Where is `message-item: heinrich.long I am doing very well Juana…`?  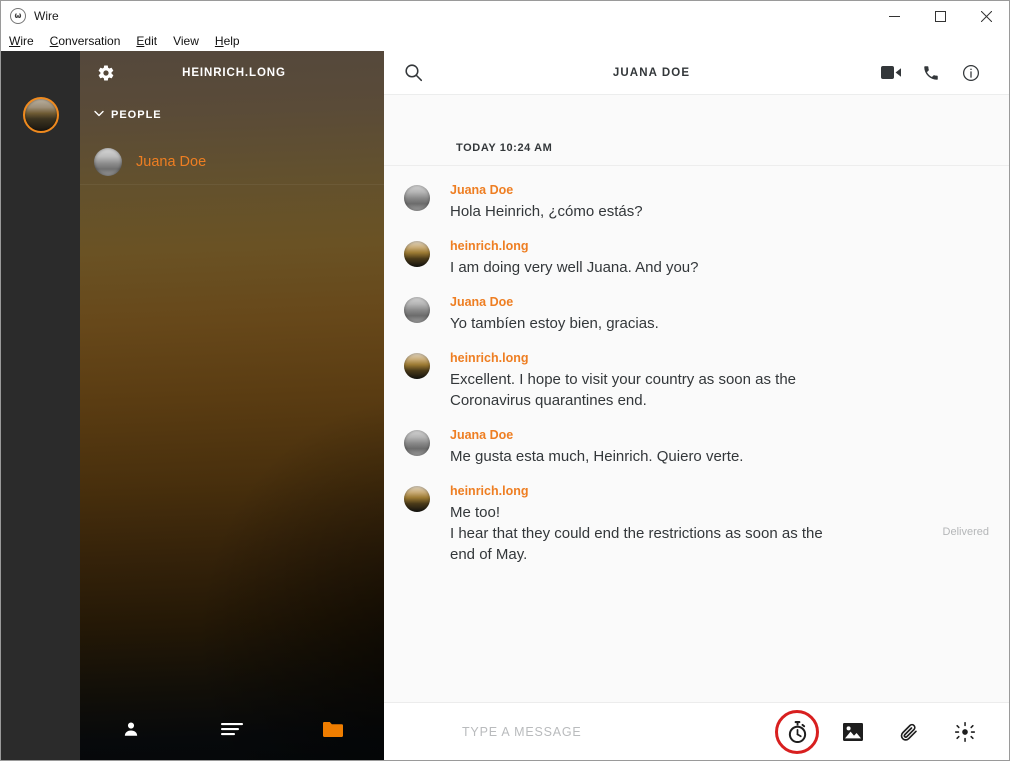 message-item: heinrich.long I am doing very well Juana… is located at coordinates (696, 250).